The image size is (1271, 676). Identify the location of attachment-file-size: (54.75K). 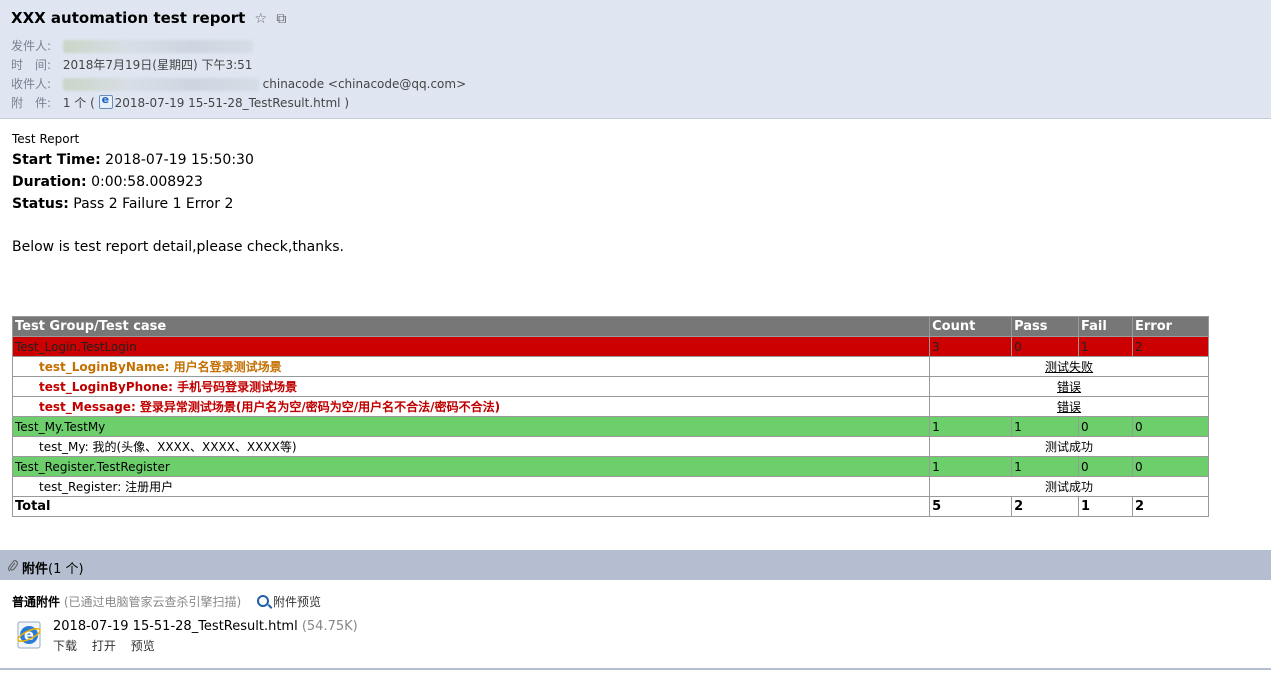
(327, 626).